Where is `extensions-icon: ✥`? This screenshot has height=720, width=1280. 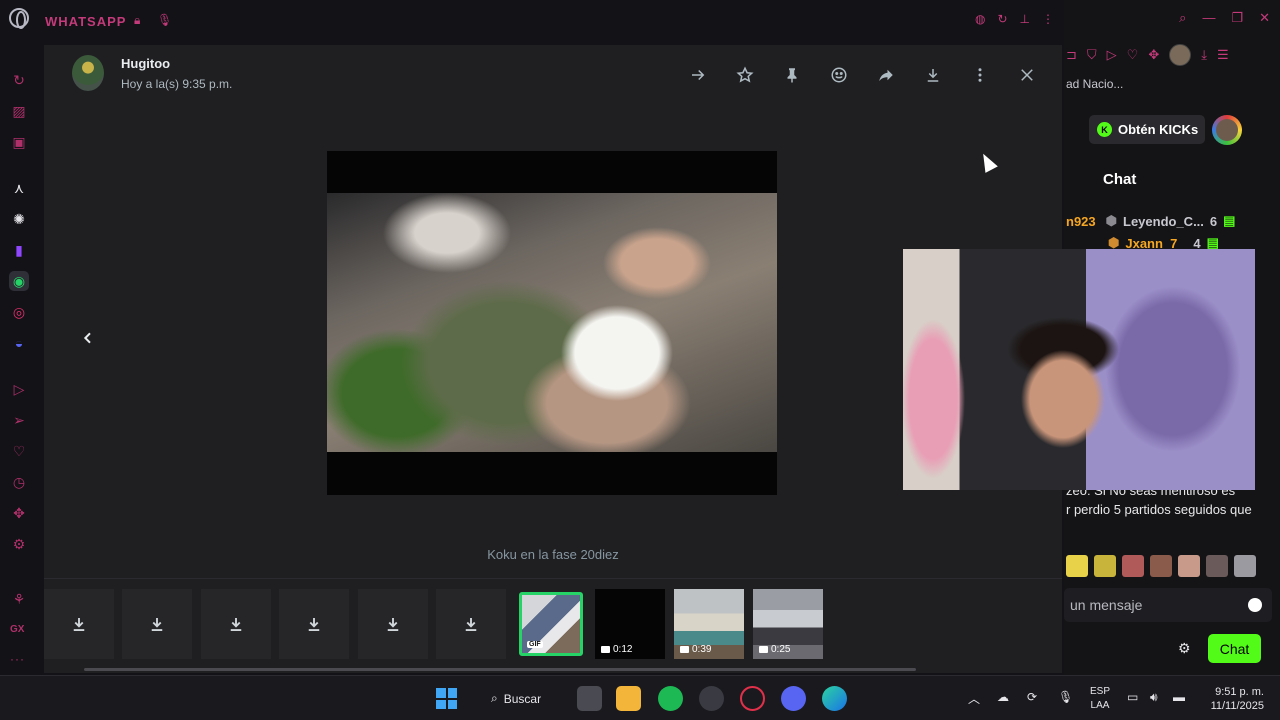
extensions-icon: ✥ is located at coordinates (19, 513).